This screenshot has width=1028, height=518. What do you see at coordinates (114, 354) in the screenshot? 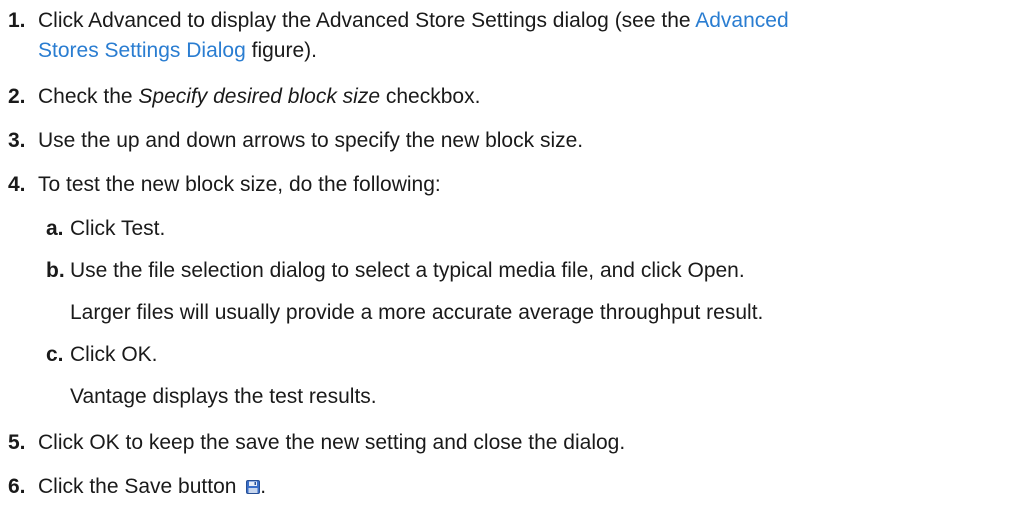
I see `substep-text: Click OK.` at bounding box center [114, 354].